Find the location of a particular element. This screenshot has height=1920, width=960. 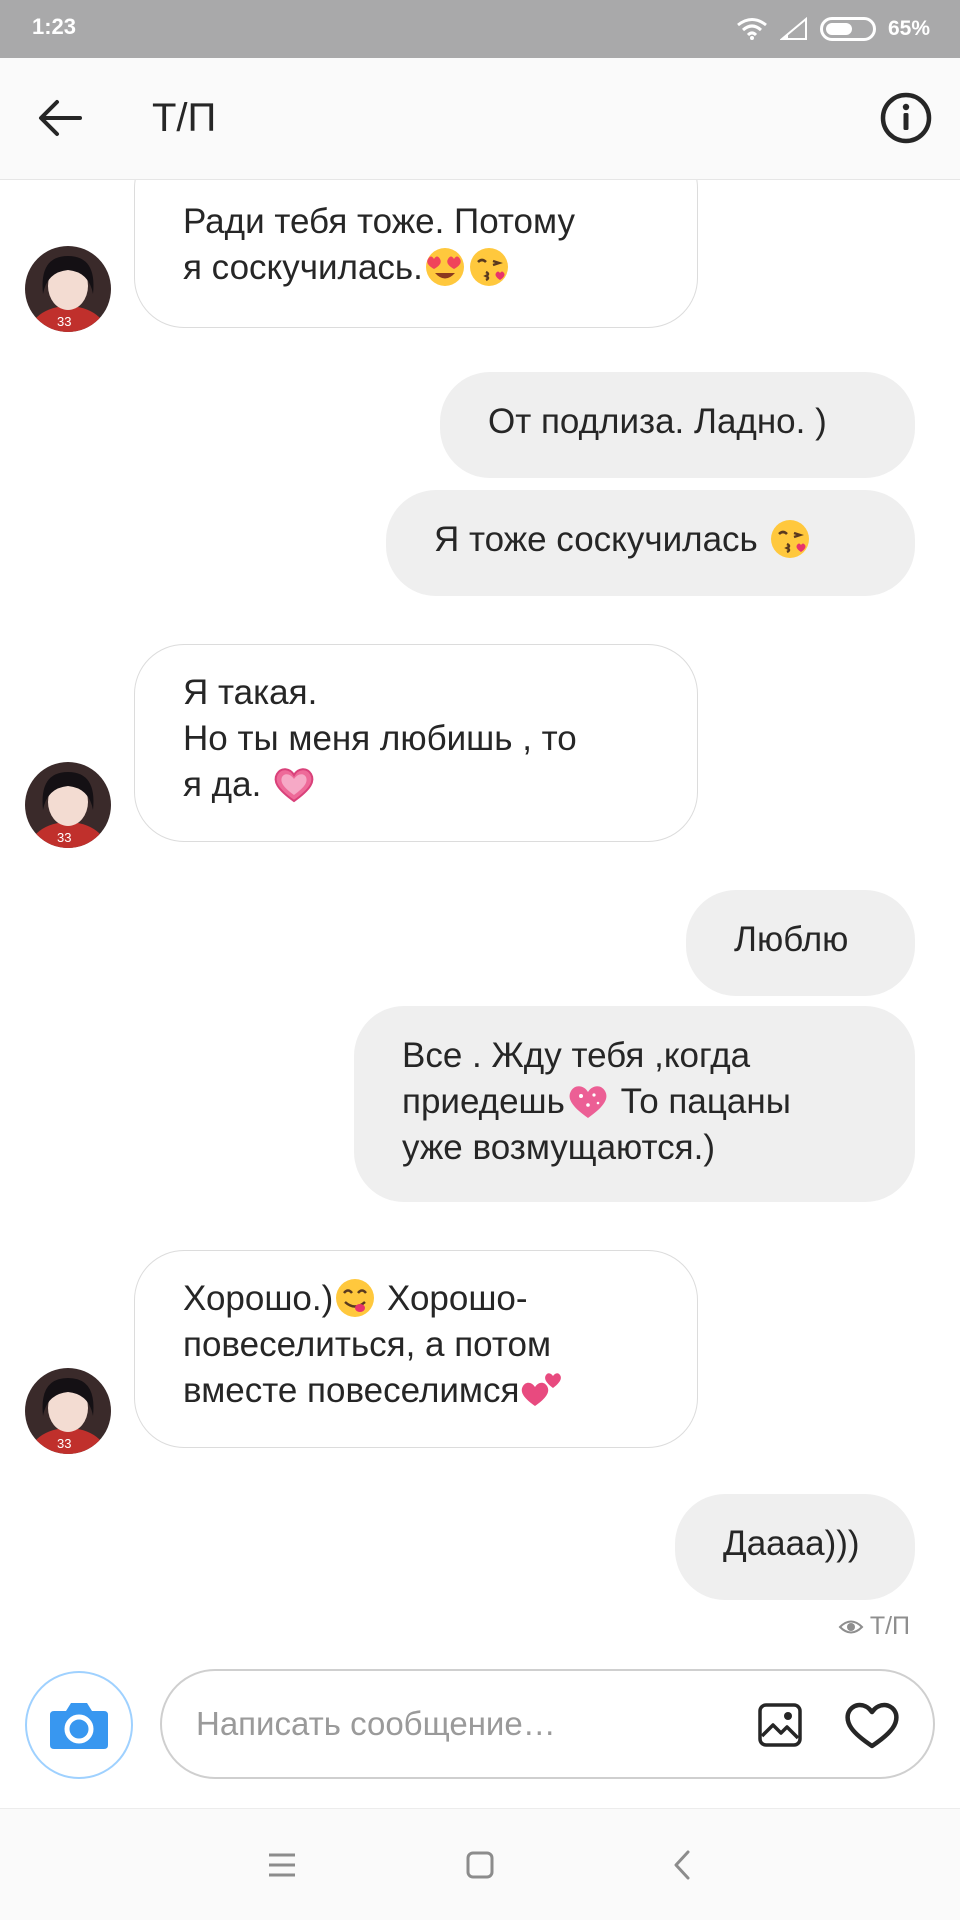

image-icon is located at coordinates (780, 1725).